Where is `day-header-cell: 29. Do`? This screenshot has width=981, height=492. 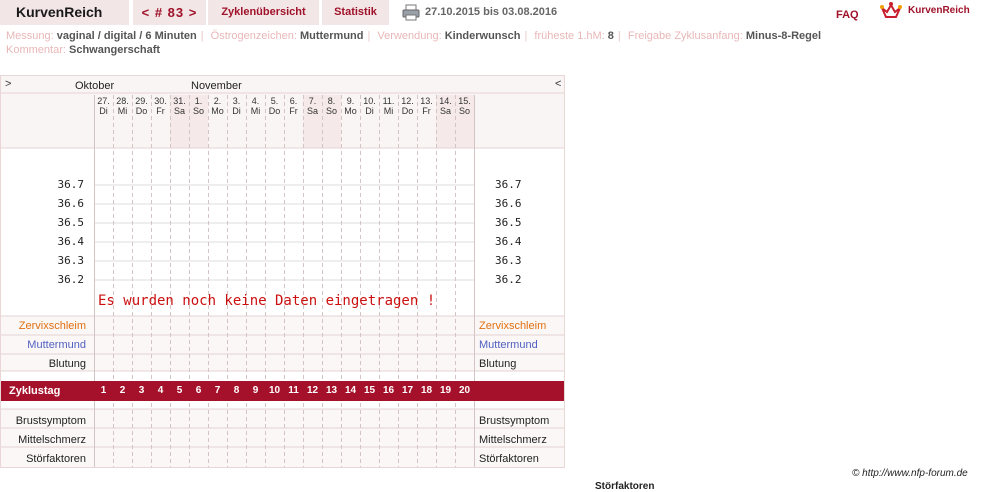 day-header-cell: 29. Do is located at coordinates (141, 106).